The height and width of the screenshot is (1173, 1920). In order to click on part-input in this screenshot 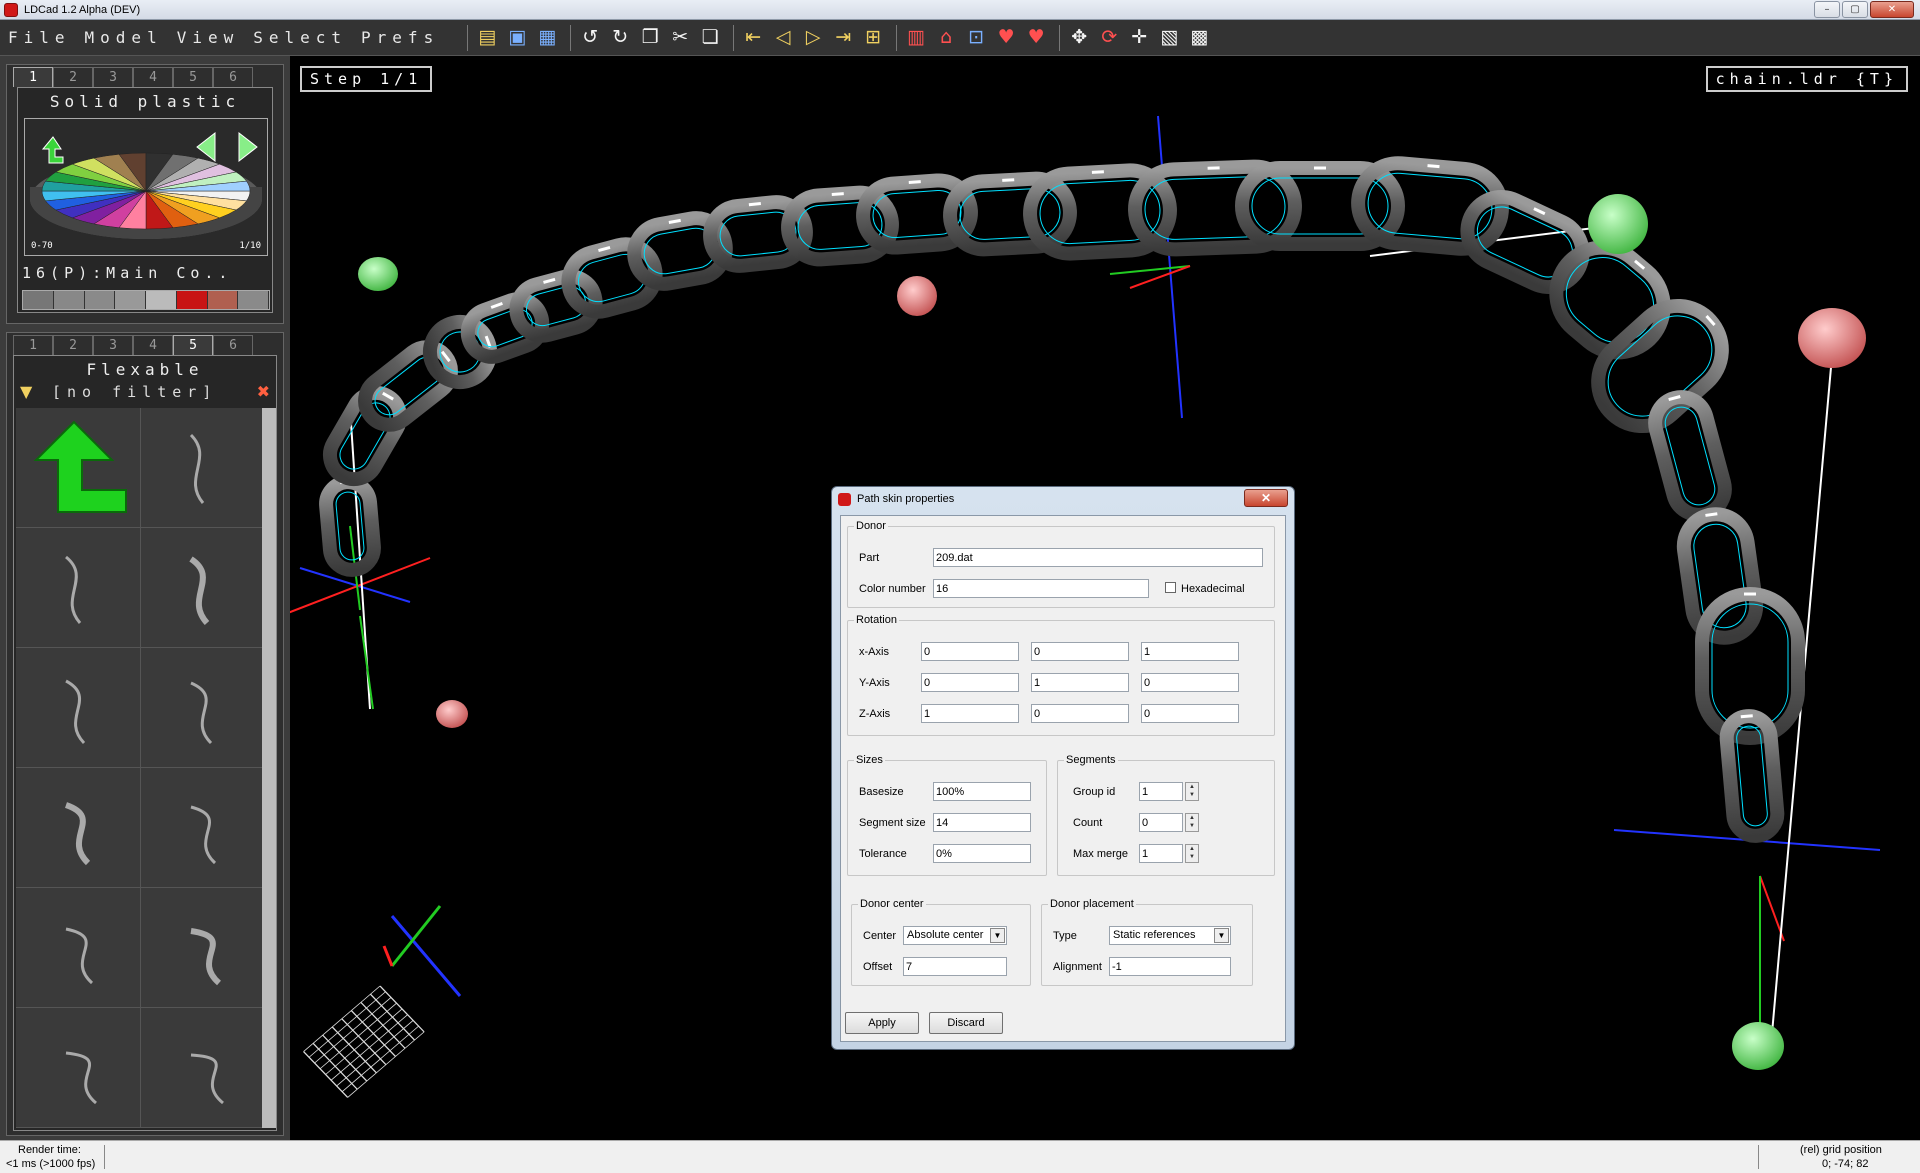, I will do `click(1098, 557)`.